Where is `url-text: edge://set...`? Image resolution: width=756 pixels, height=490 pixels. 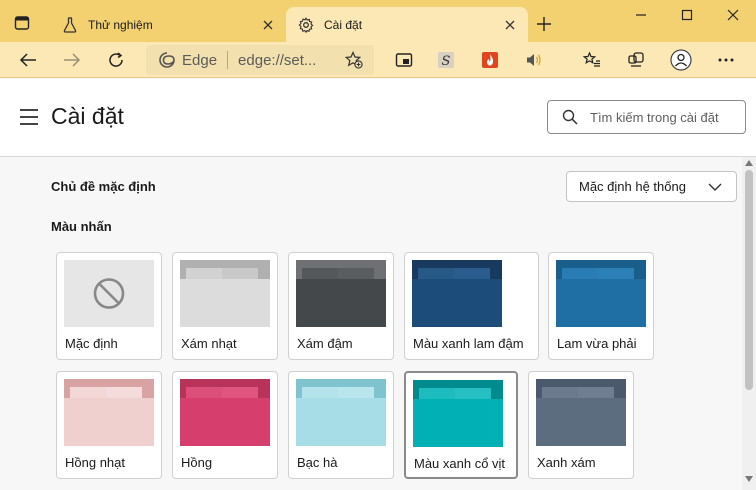 url-text: edge://set... is located at coordinates (291, 60).